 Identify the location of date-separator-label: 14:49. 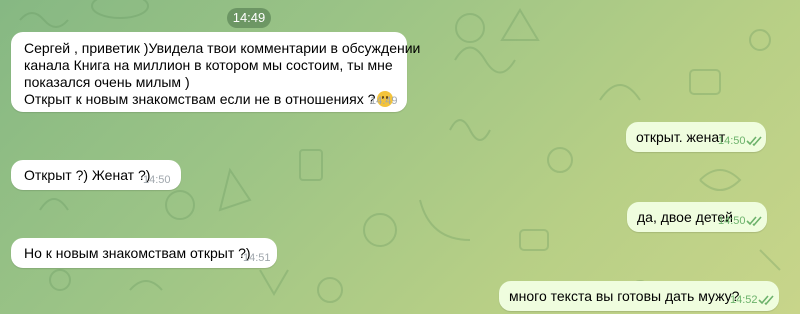
(249, 17).